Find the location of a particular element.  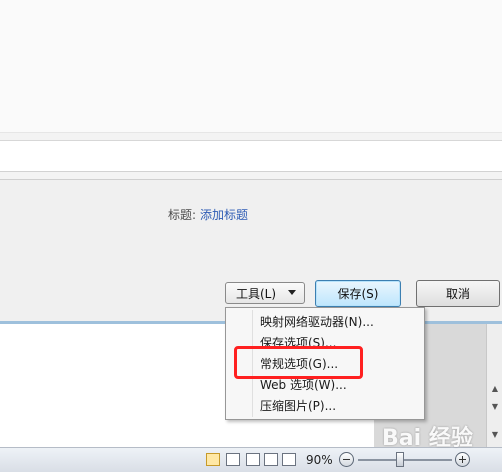

chevron-down-icon is located at coordinates (292, 292).